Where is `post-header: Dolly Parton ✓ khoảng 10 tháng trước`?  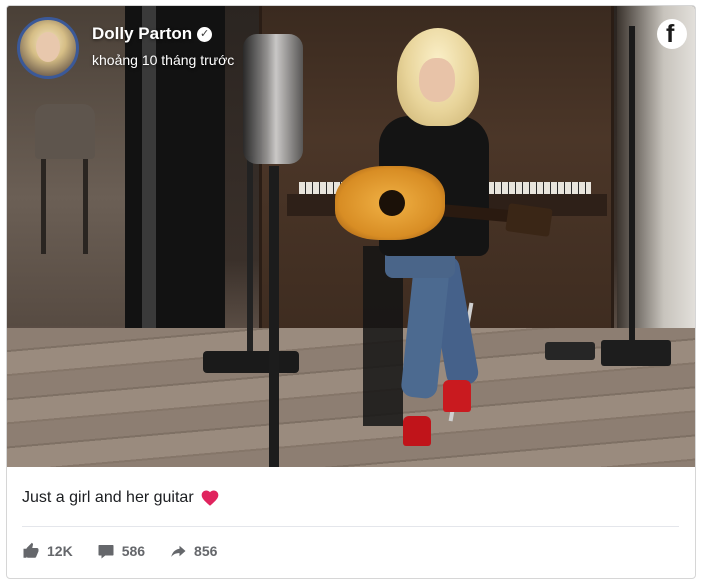 post-header: Dolly Parton ✓ khoảng 10 tháng trước is located at coordinates (227, 48).